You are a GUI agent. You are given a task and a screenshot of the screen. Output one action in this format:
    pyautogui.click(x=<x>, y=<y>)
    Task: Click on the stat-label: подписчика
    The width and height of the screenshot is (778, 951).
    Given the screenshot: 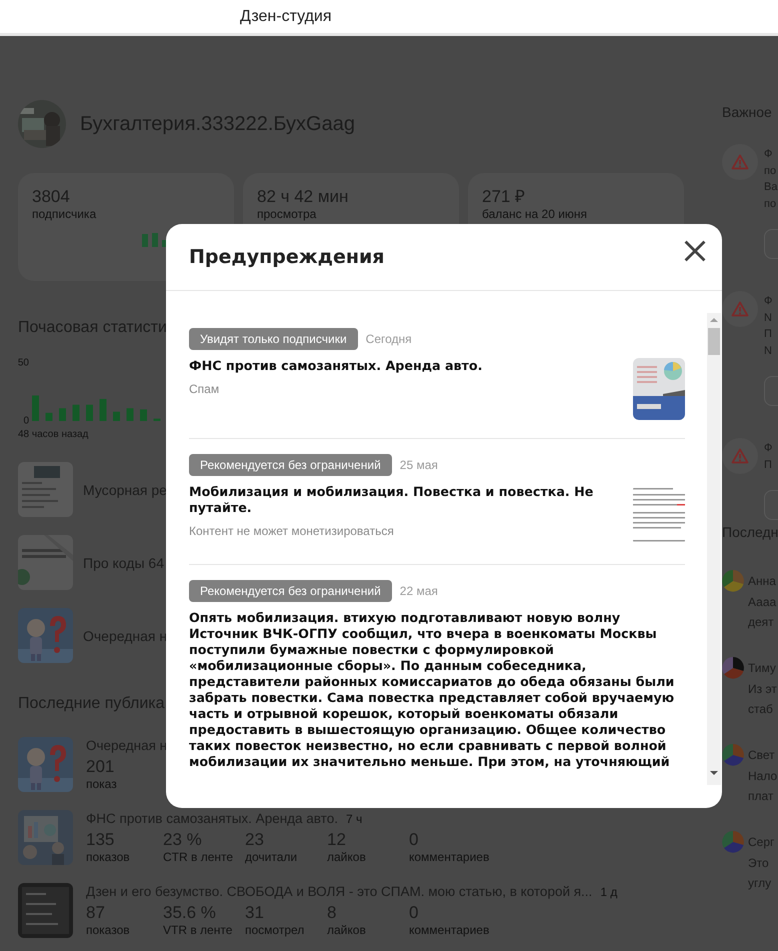 What is the action you would take?
    pyautogui.click(x=65, y=214)
    